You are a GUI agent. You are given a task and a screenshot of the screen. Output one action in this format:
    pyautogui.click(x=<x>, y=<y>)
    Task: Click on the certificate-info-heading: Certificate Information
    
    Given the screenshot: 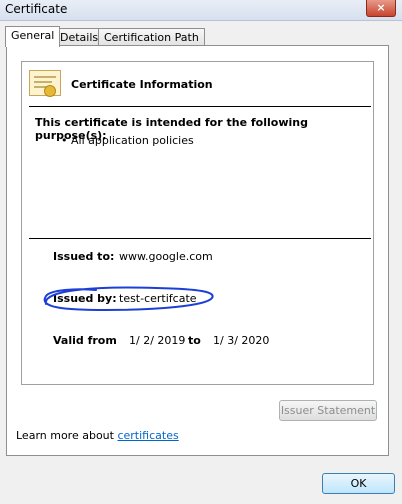 What is the action you would take?
    pyautogui.click(x=142, y=84)
    